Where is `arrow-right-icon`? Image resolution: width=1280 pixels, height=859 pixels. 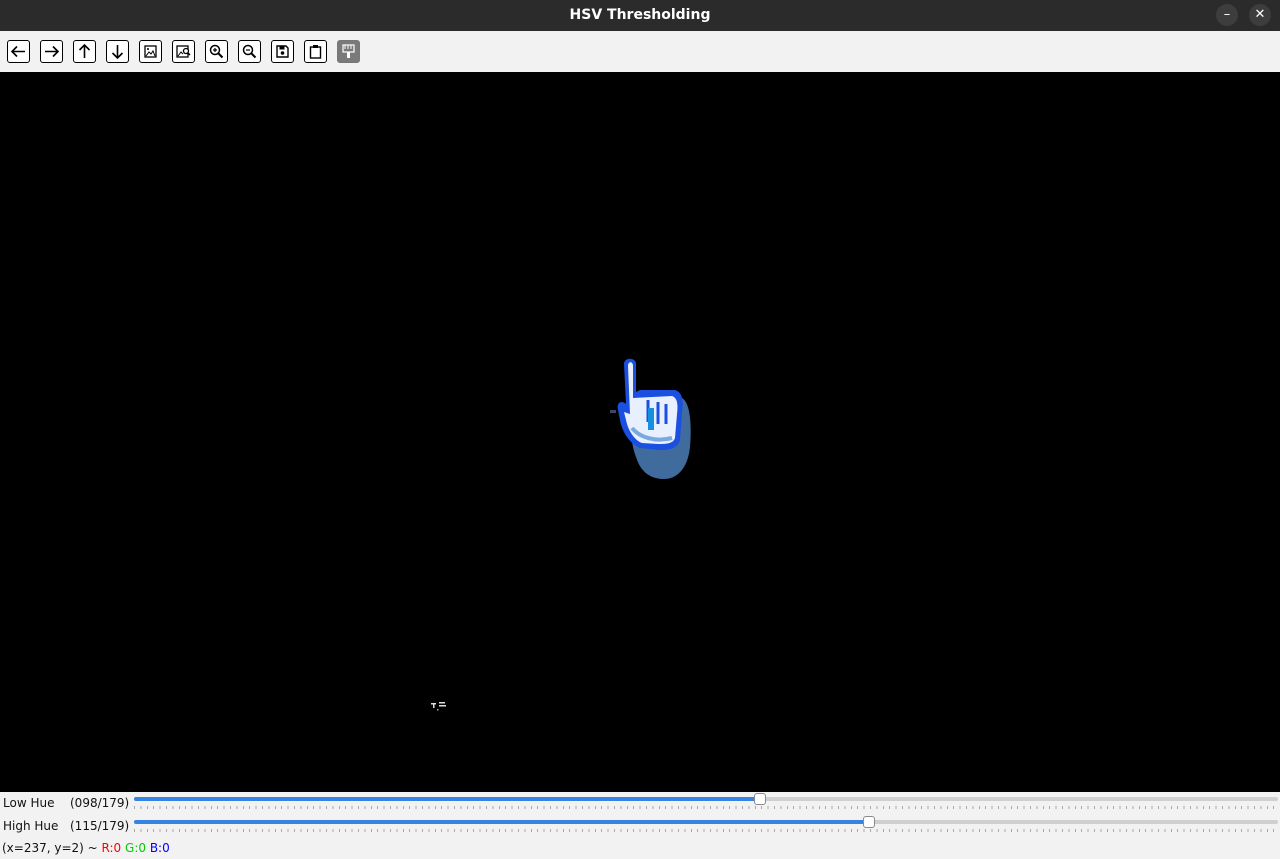 arrow-right-icon is located at coordinates (52, 51).